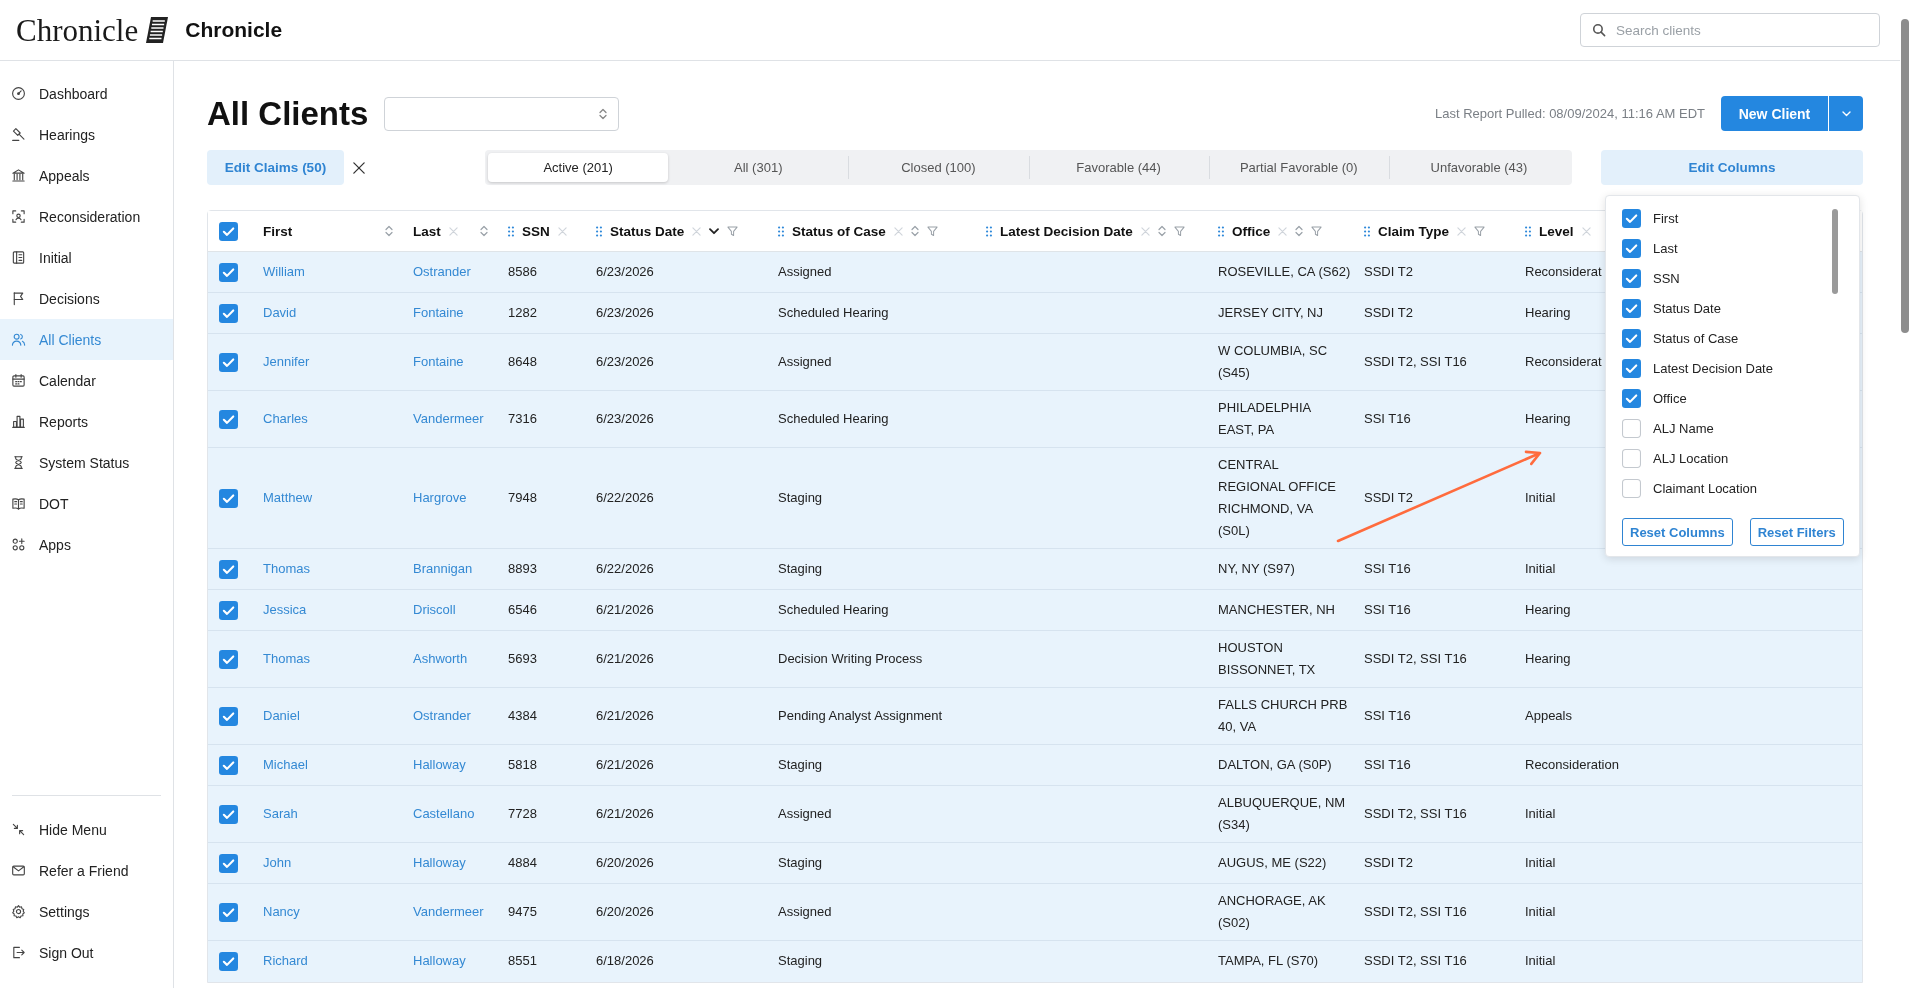  Describe the element at coordinates (286, 361) in the screenshot. I see `first-name-link: Jennifer` at that location.